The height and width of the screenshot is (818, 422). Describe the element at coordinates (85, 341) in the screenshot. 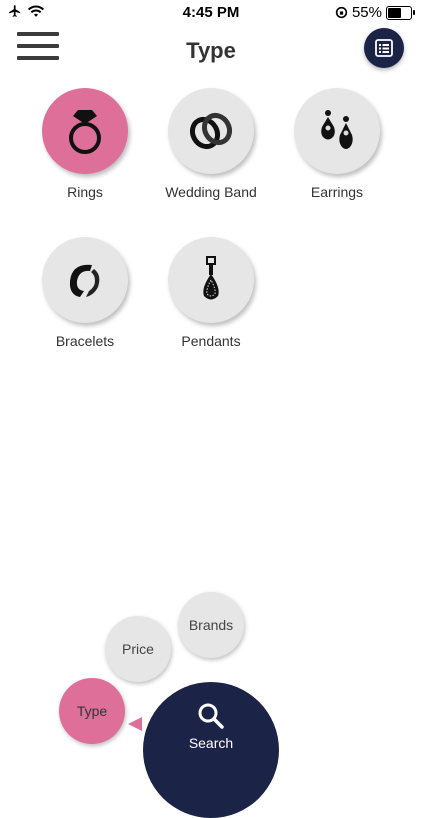

I see `category-label: Bracelets` at that location.